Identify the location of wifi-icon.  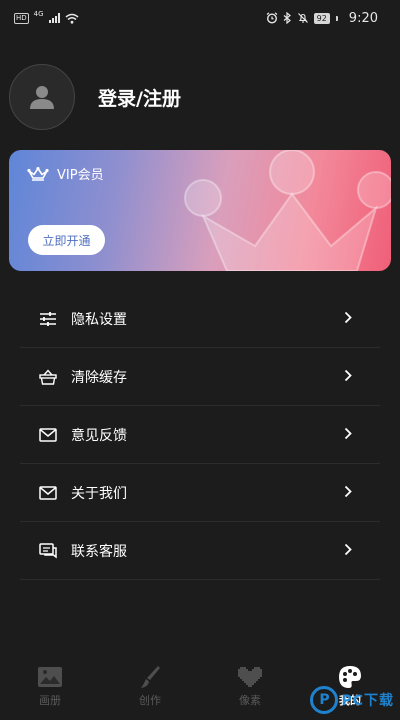
(72, 18).